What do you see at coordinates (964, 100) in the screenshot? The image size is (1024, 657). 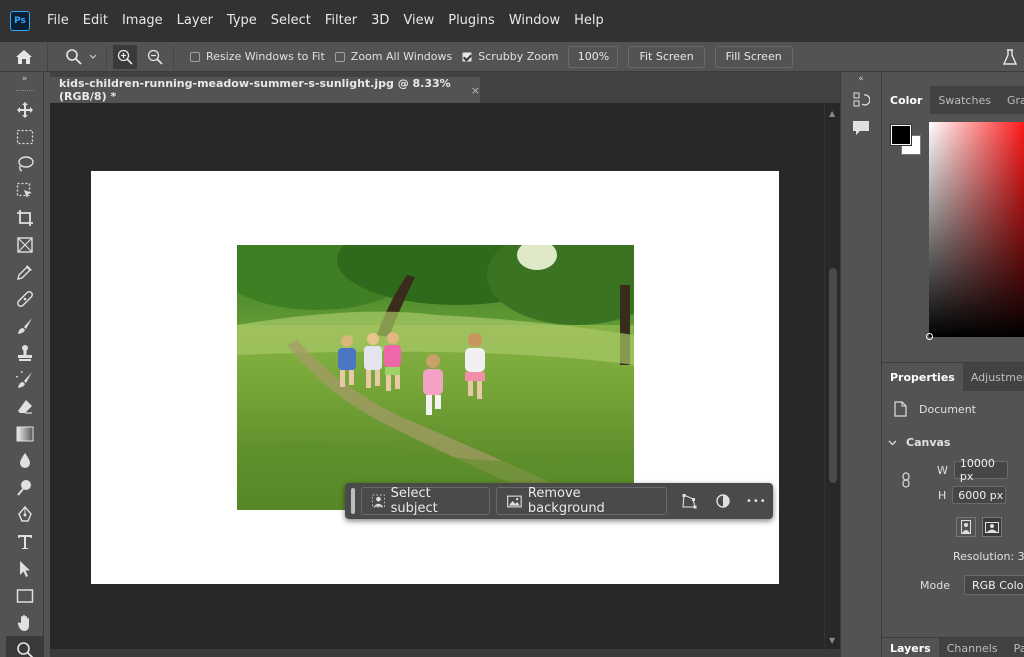 I see `tab-swatches: Swatches` at bounding box center [964, 100].